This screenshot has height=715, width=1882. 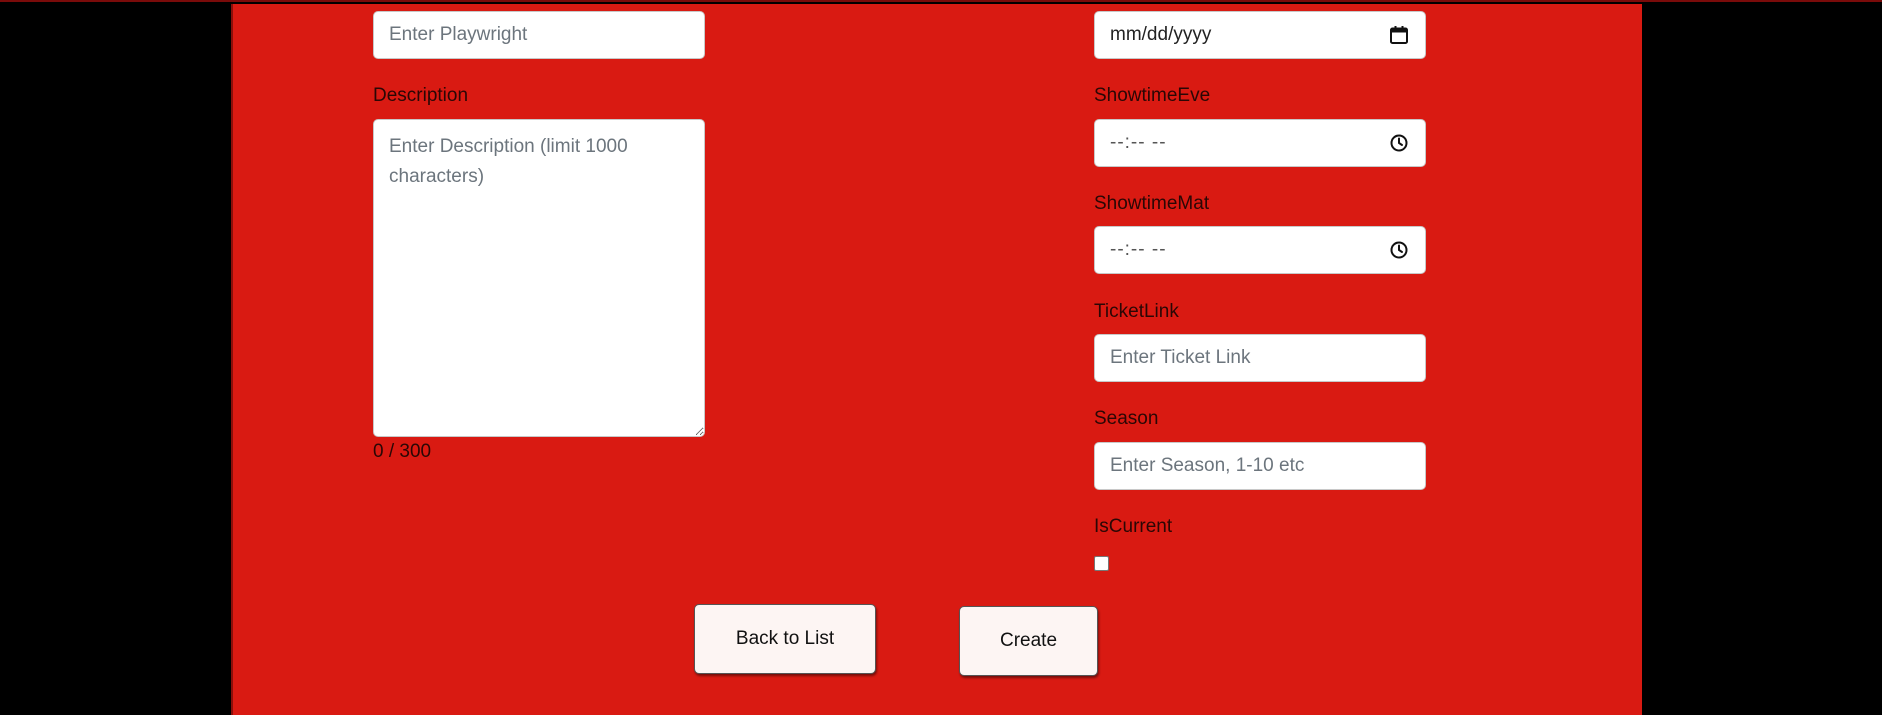 I want to click on ticket-link-label: TicketLink, so click(x=1136, y=311).